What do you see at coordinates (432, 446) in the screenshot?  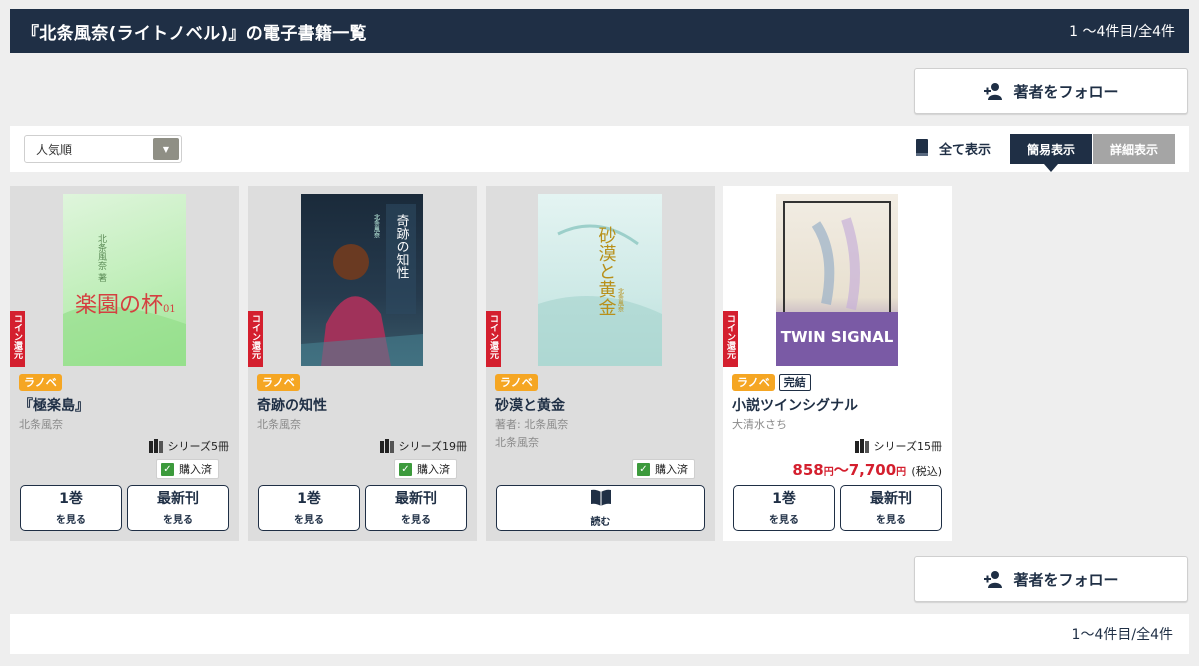 I see `series-count-label: シリーズ19冊` at bounding box center [432, 446].